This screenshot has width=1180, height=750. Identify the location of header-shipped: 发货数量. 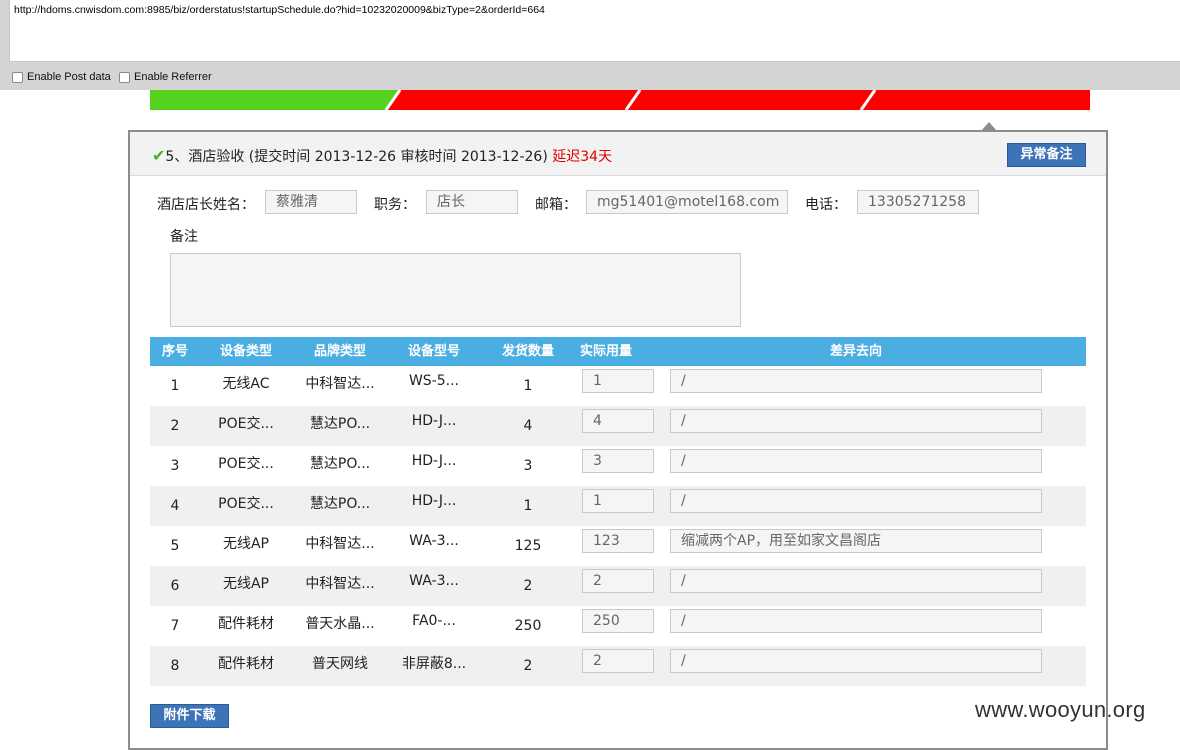
(527, 351).